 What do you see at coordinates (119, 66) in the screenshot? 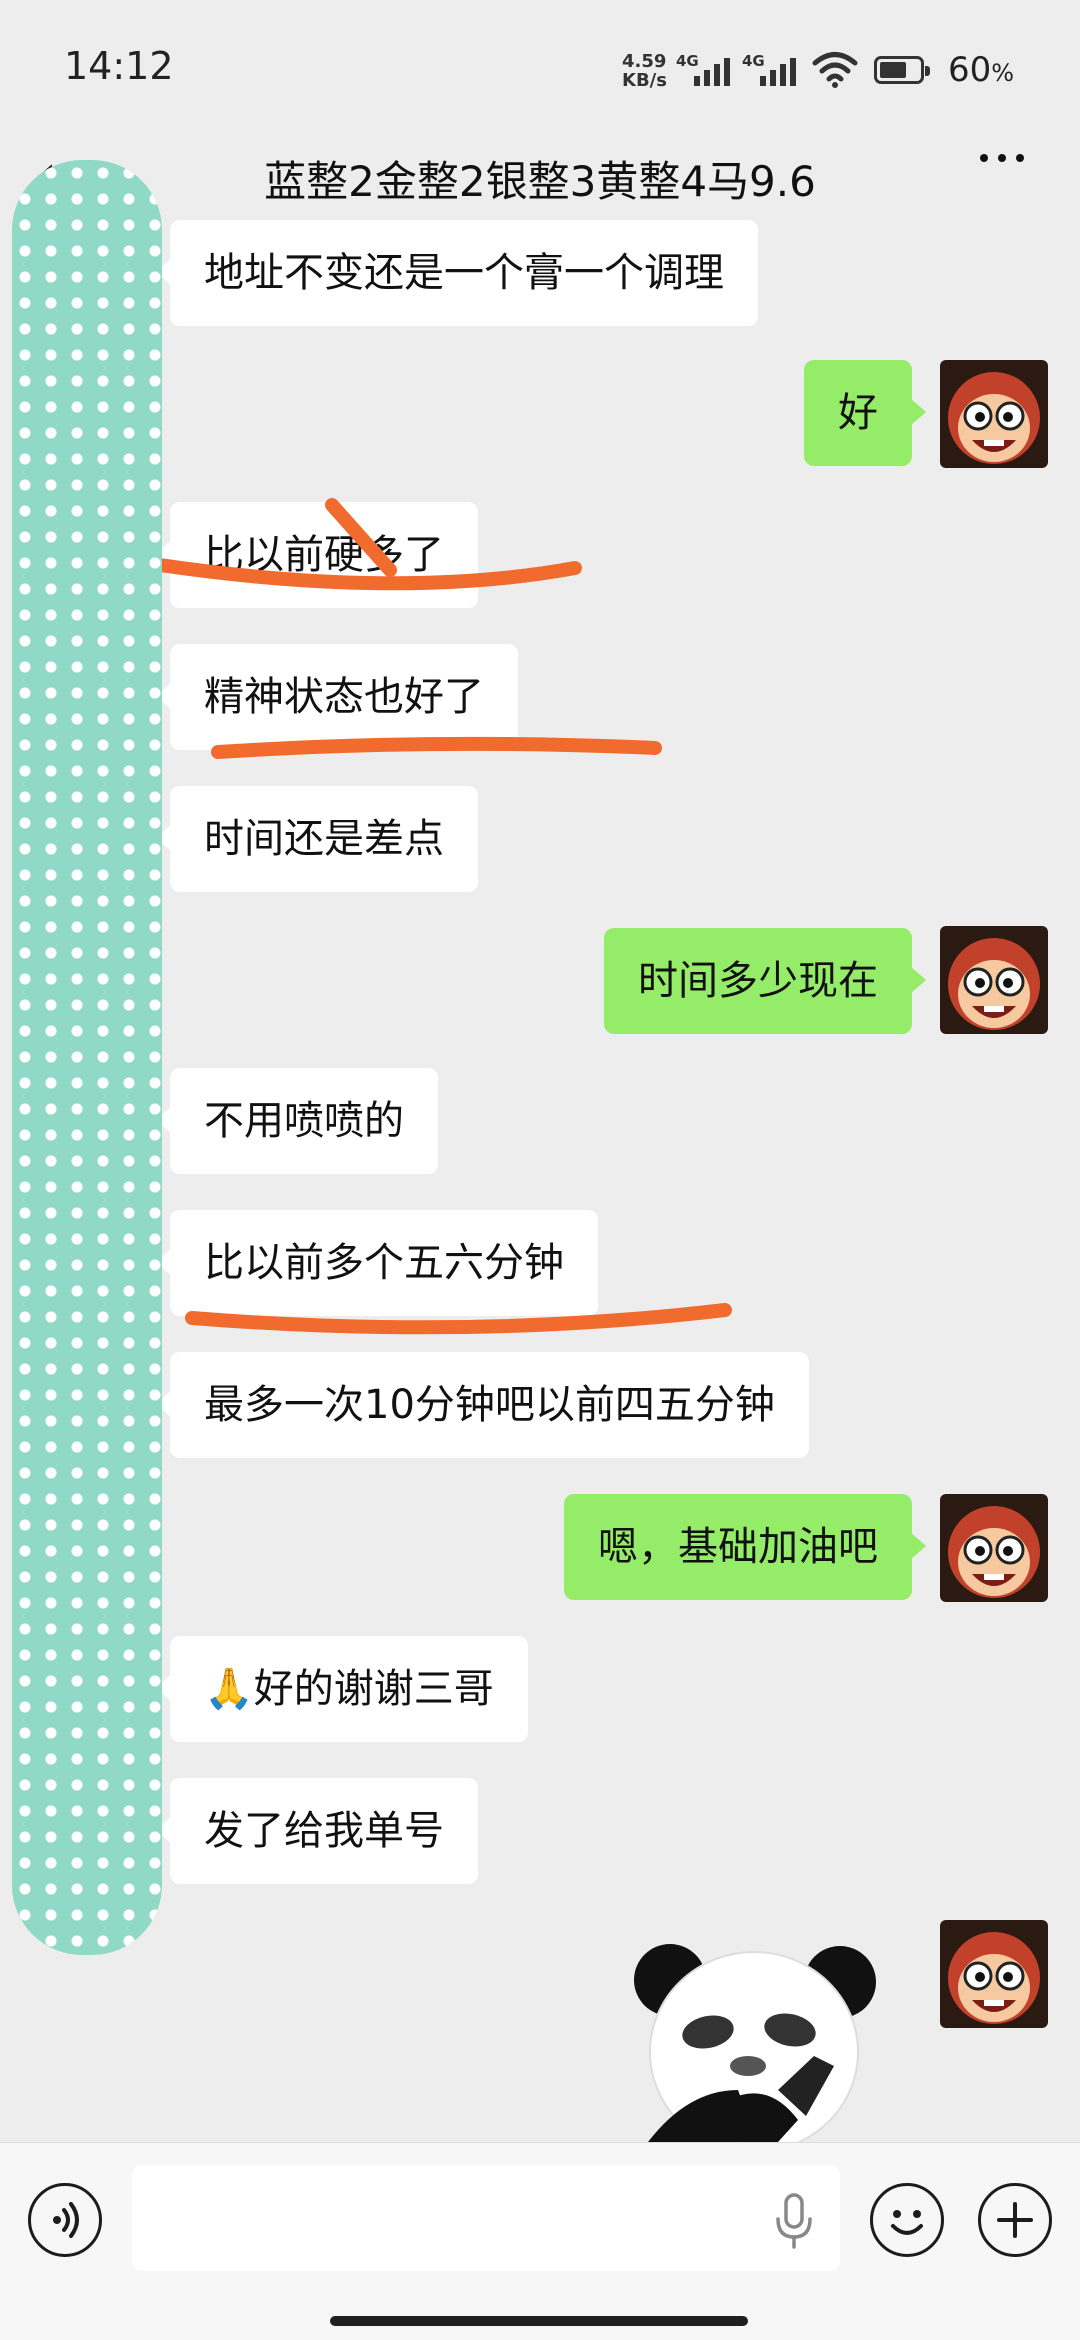
I see `status-time: 14:12` at bounding box center [119, 66].